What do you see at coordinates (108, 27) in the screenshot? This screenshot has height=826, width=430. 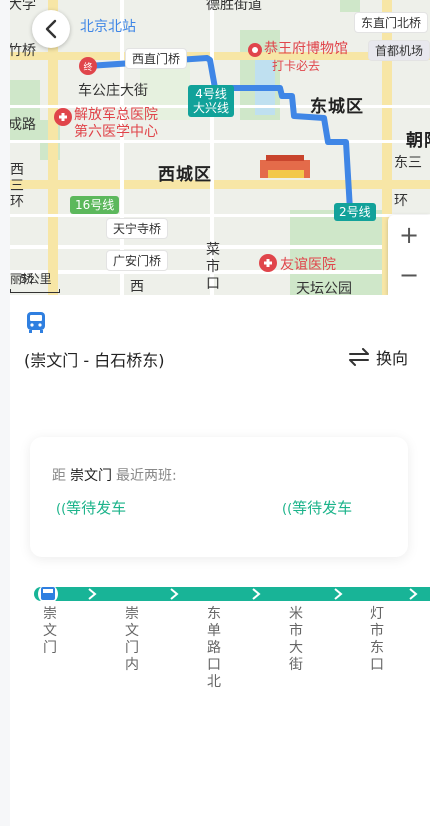 I see `map-label-beijing-north: 北京北站` at bounding box center [108, 27].